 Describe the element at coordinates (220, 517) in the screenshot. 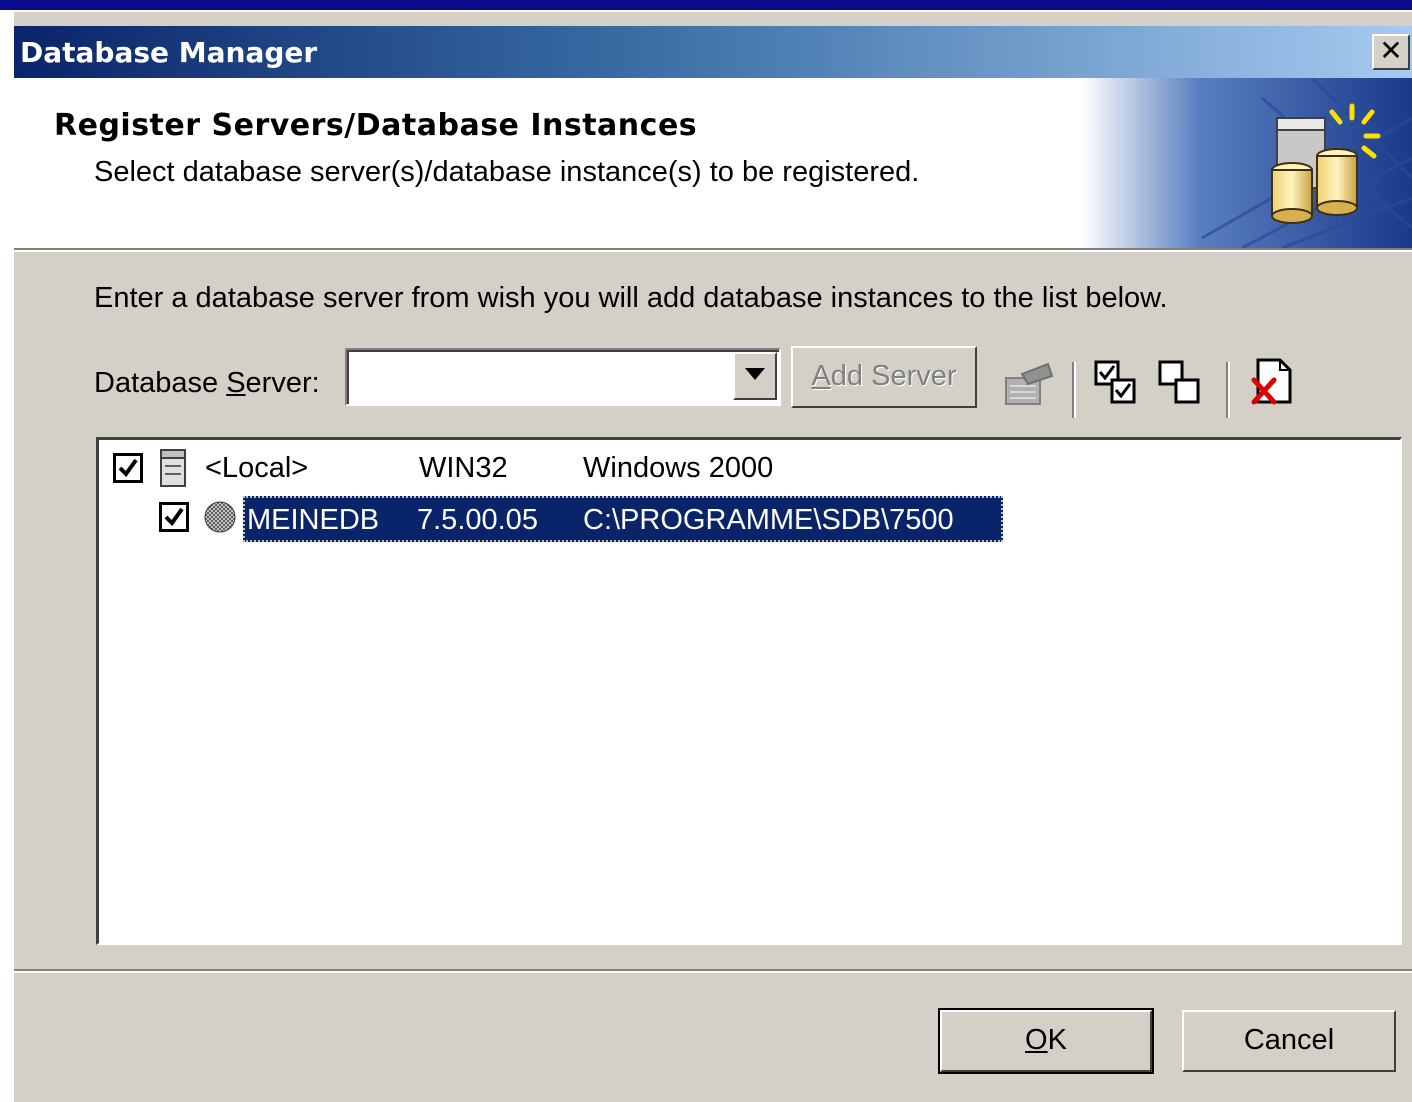

I see `database-instance-icon` at that location.